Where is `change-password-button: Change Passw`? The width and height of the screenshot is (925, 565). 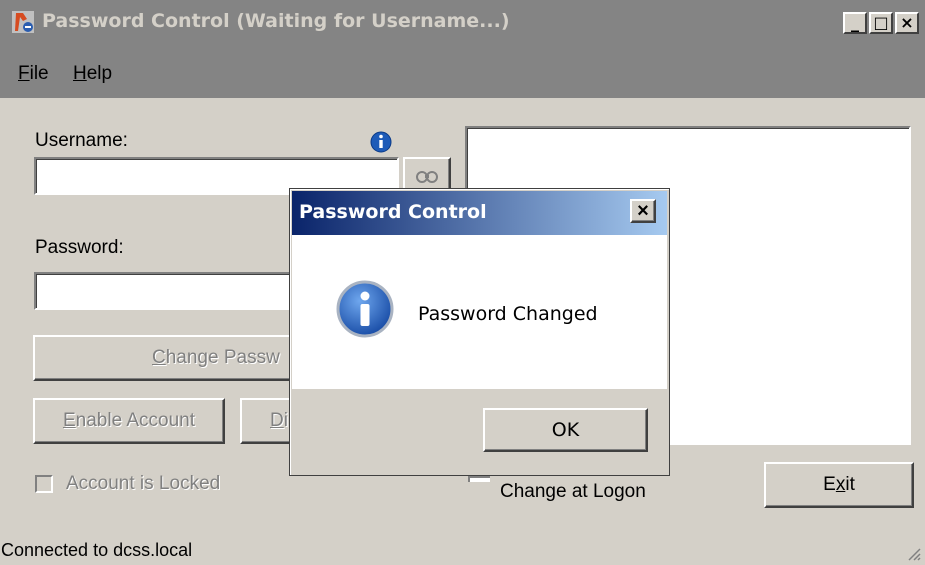 change-password-button: Change Passw is located at coordinates (164, 358).